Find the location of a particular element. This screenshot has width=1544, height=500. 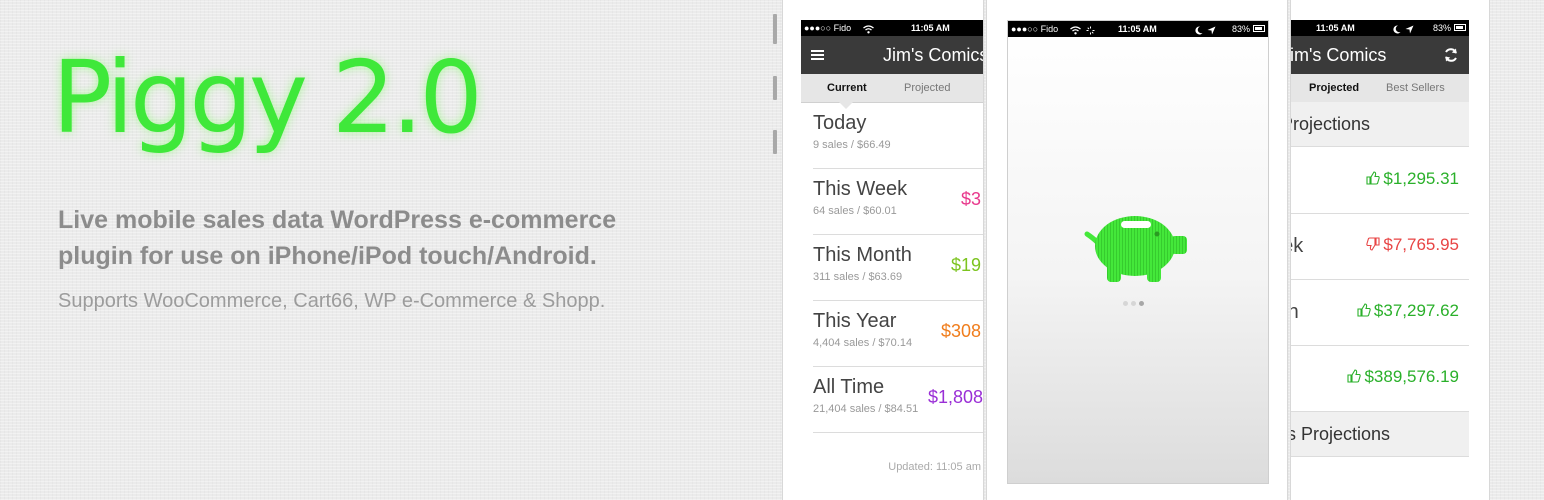

amount-value: $7,765.95 is located at coordinates (1421, 244).